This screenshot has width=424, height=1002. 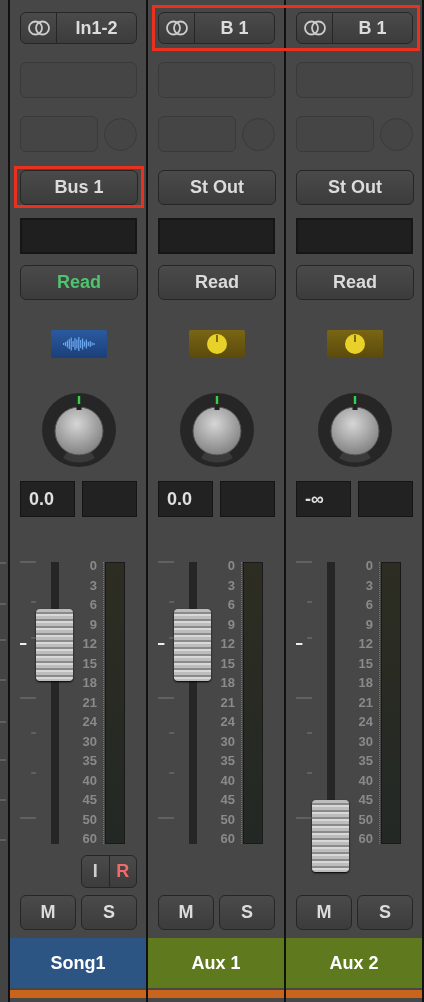 What do you see at coordinates (96, 28) in the screenshot?
I see `input-label: In1-2` at bounding box center [96, 28].